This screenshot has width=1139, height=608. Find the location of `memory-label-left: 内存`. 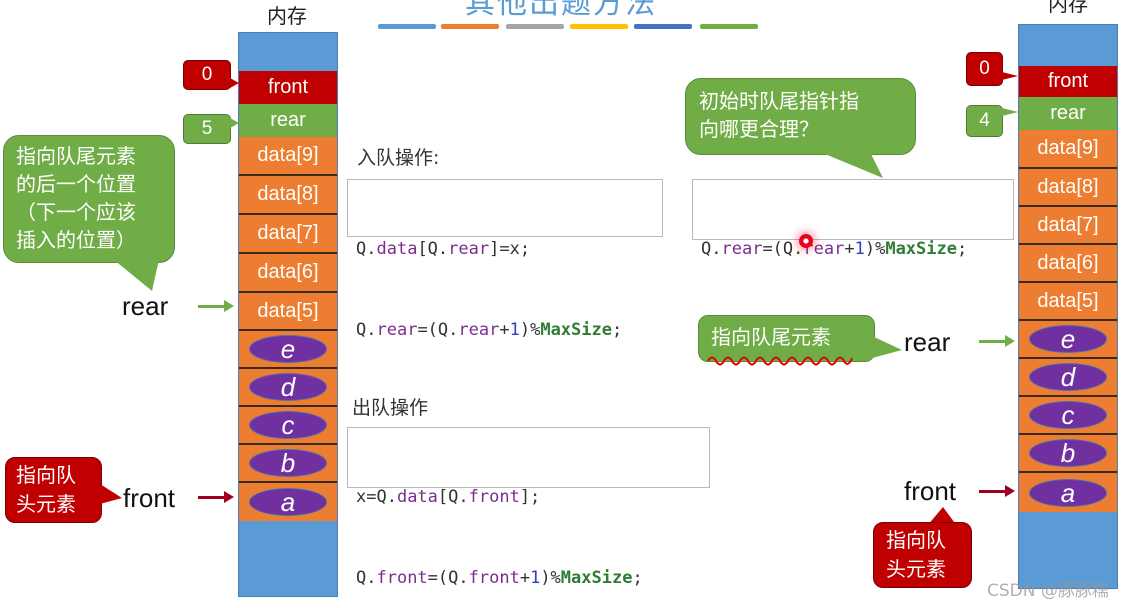

memory-label-left: 内存 is located at coordinates (287, 16).